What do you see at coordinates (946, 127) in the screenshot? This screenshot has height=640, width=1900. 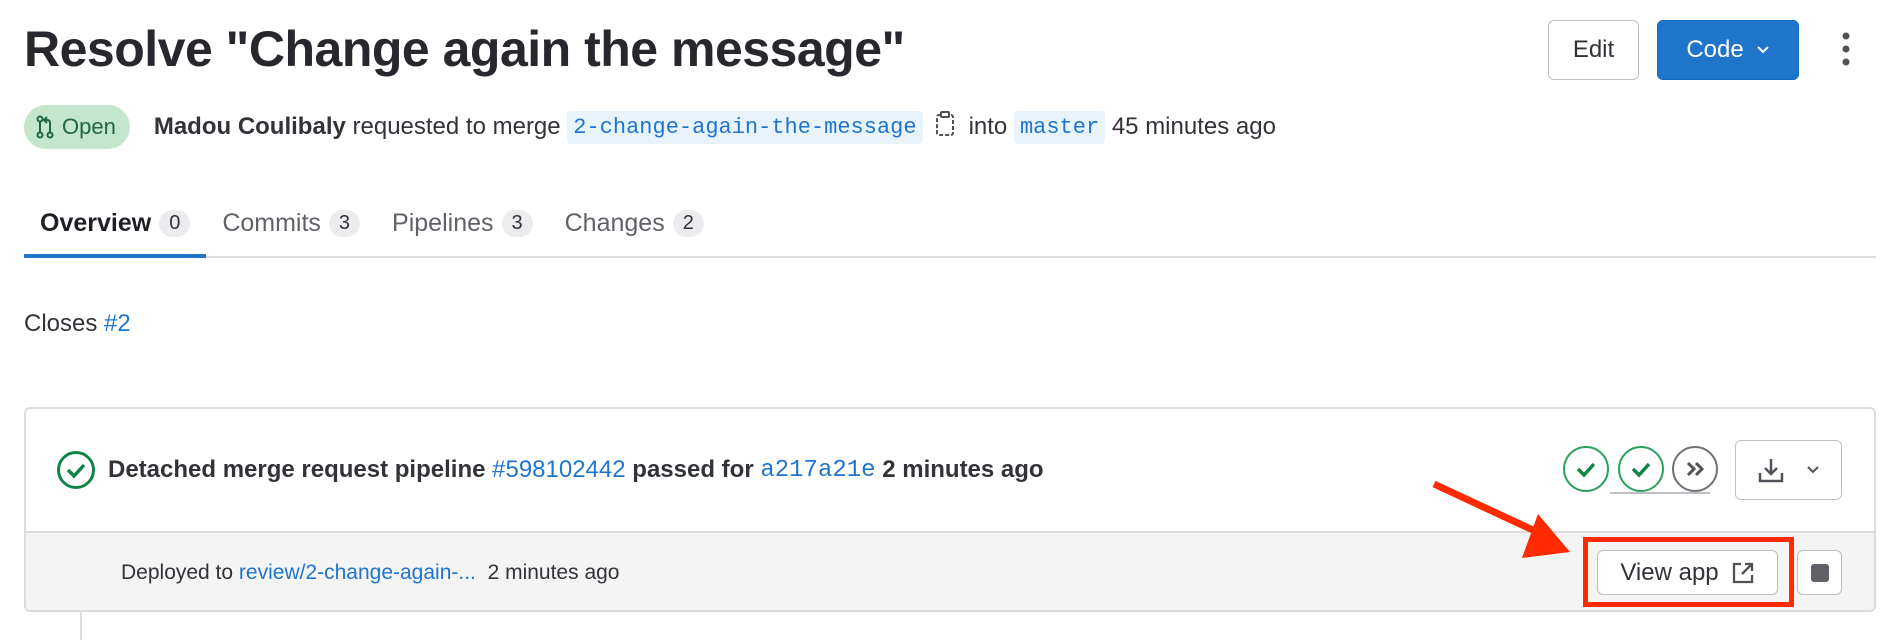 I see `copy-branch-icon` at bounding box center [946, 127].